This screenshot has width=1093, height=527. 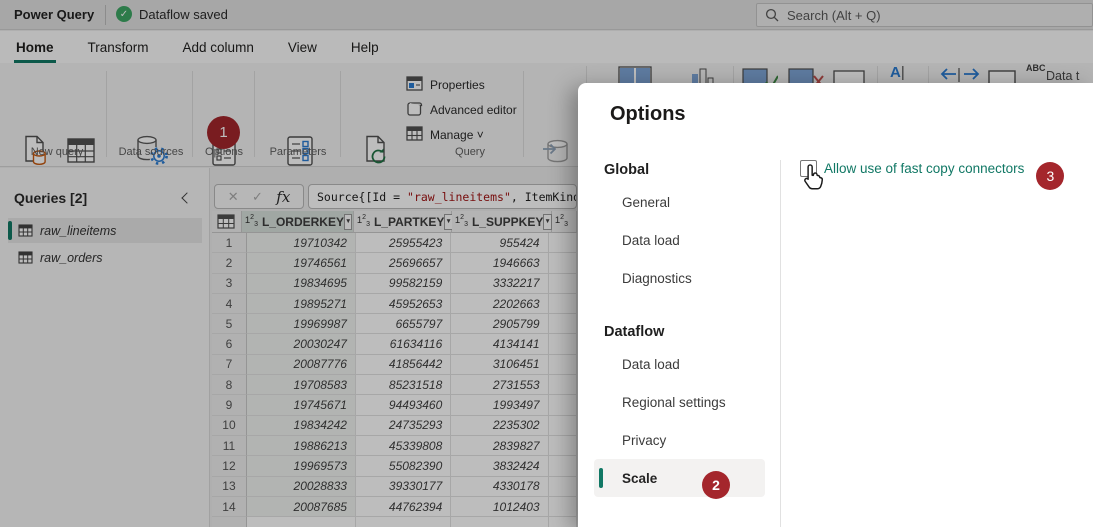 What do you see at coordinates (679, 440) in the screenshot?
I see `nav-item-privacy: Privacy` at bounding box center [679, 440].